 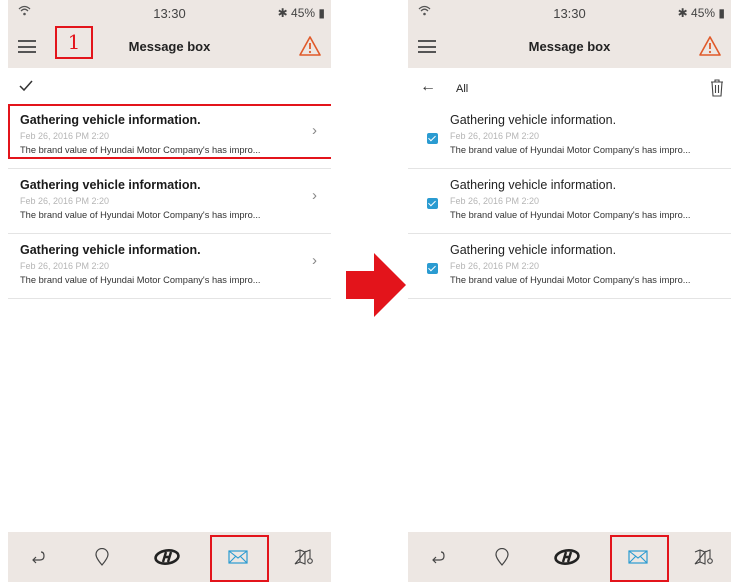 What do you see at coordinates (717, 88) in the screenshot?
I see `trash-icon` at bounding box center [717, 88].